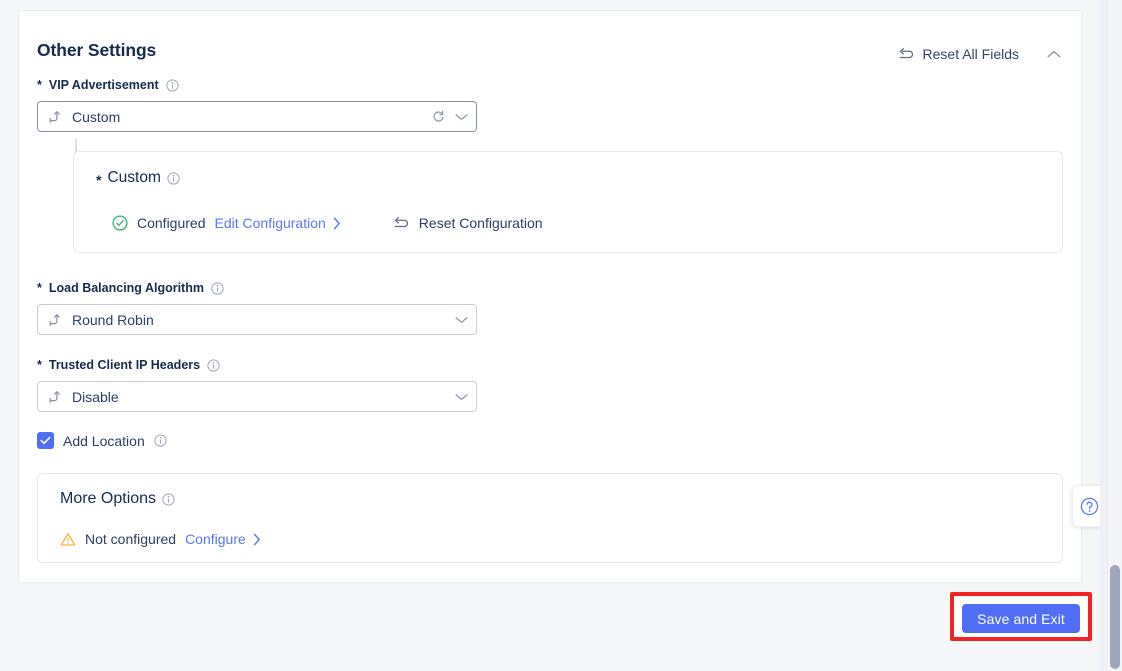 The image size is (1122, 671). I want to click on edit-configuration-link: Edit Configuration, so click(278, 223).